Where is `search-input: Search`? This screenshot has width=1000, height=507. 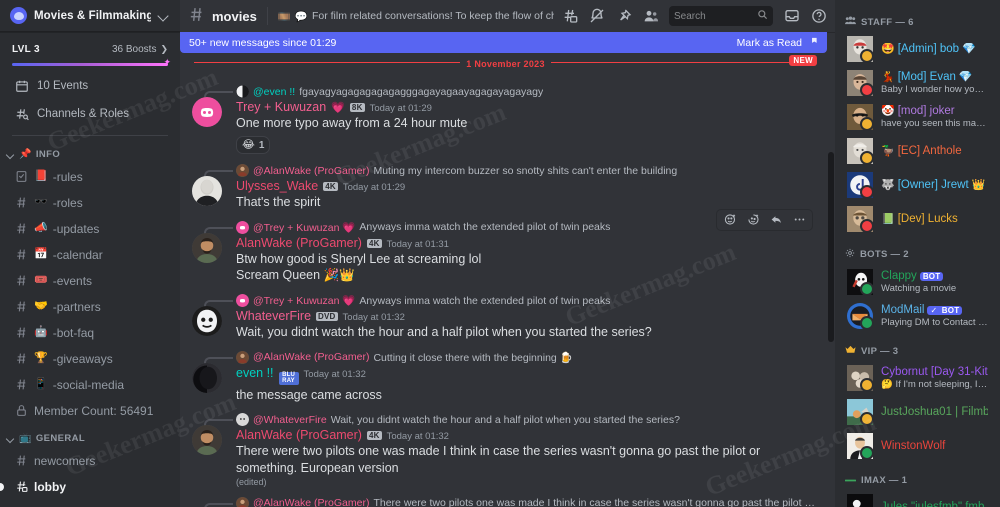 search-input: Search is located at coordinates (721, 16).